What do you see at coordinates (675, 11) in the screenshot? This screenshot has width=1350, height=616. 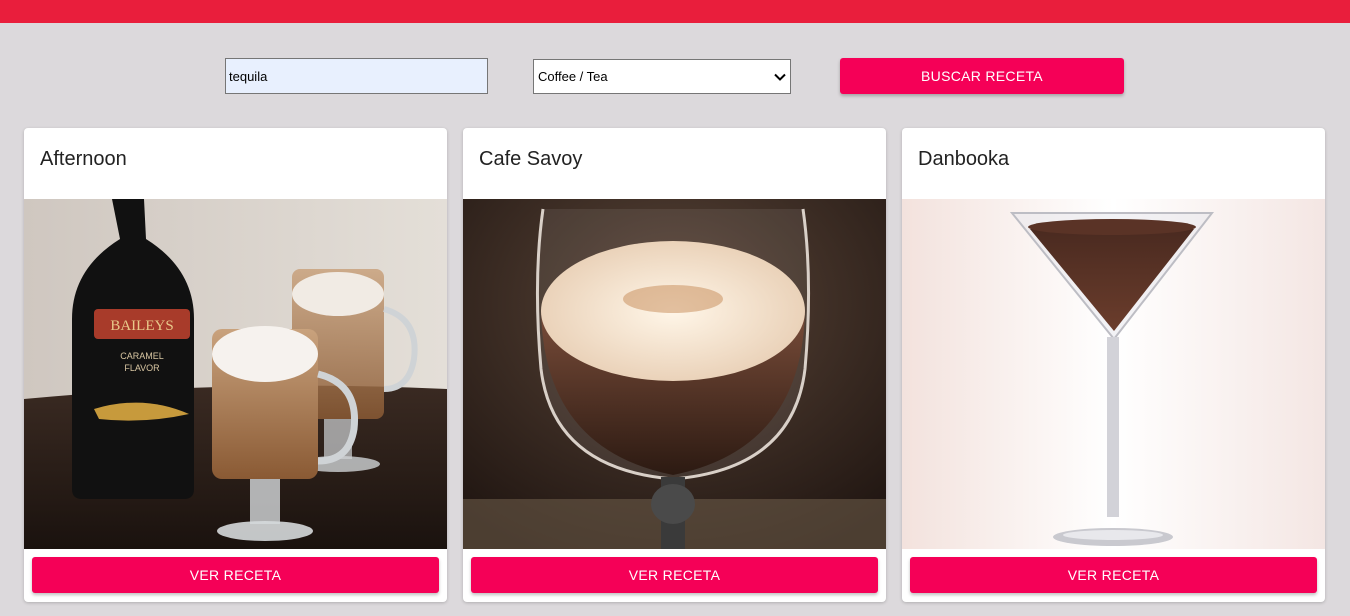 I see `top-bar` at bounding box center [675, 11].